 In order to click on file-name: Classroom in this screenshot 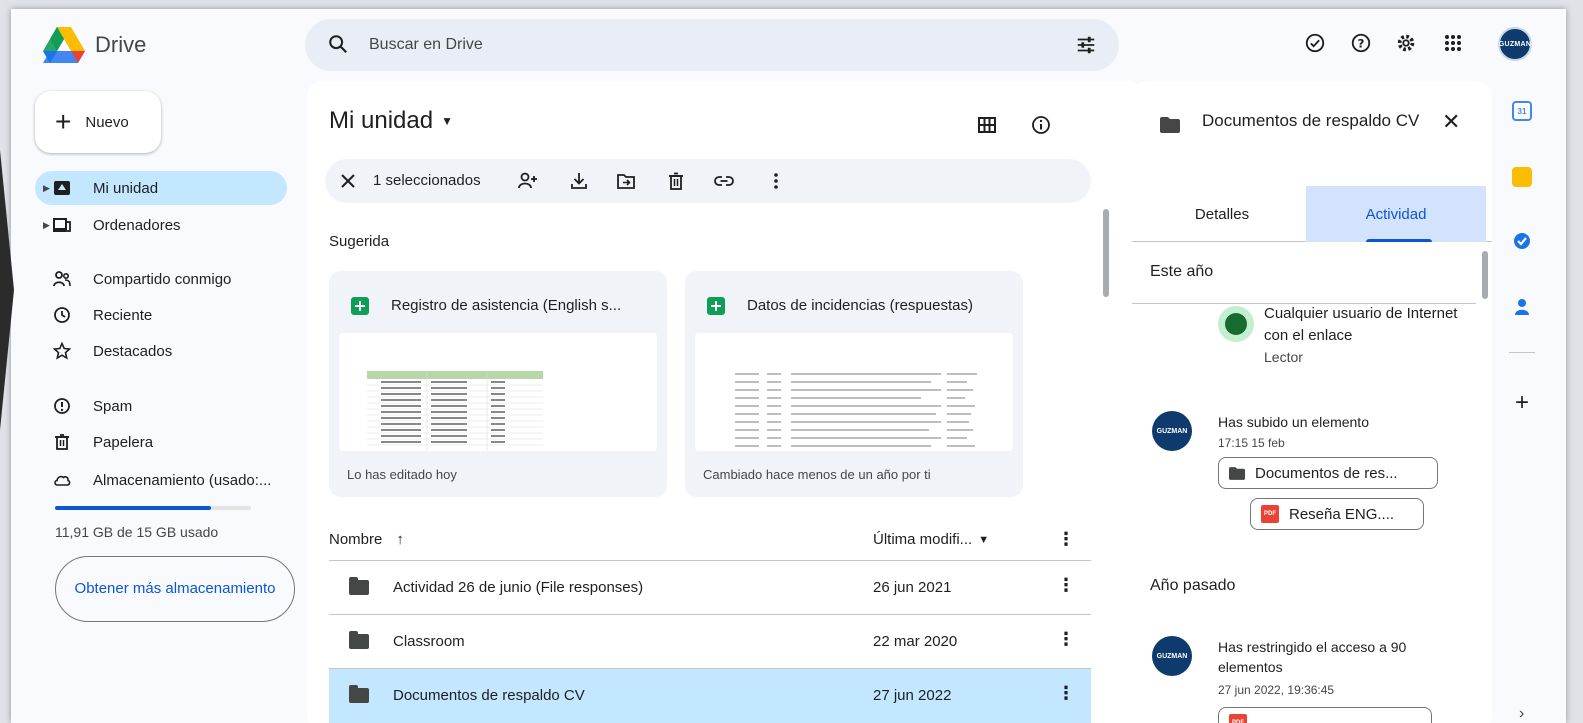, I will do `click(429, 641)`.